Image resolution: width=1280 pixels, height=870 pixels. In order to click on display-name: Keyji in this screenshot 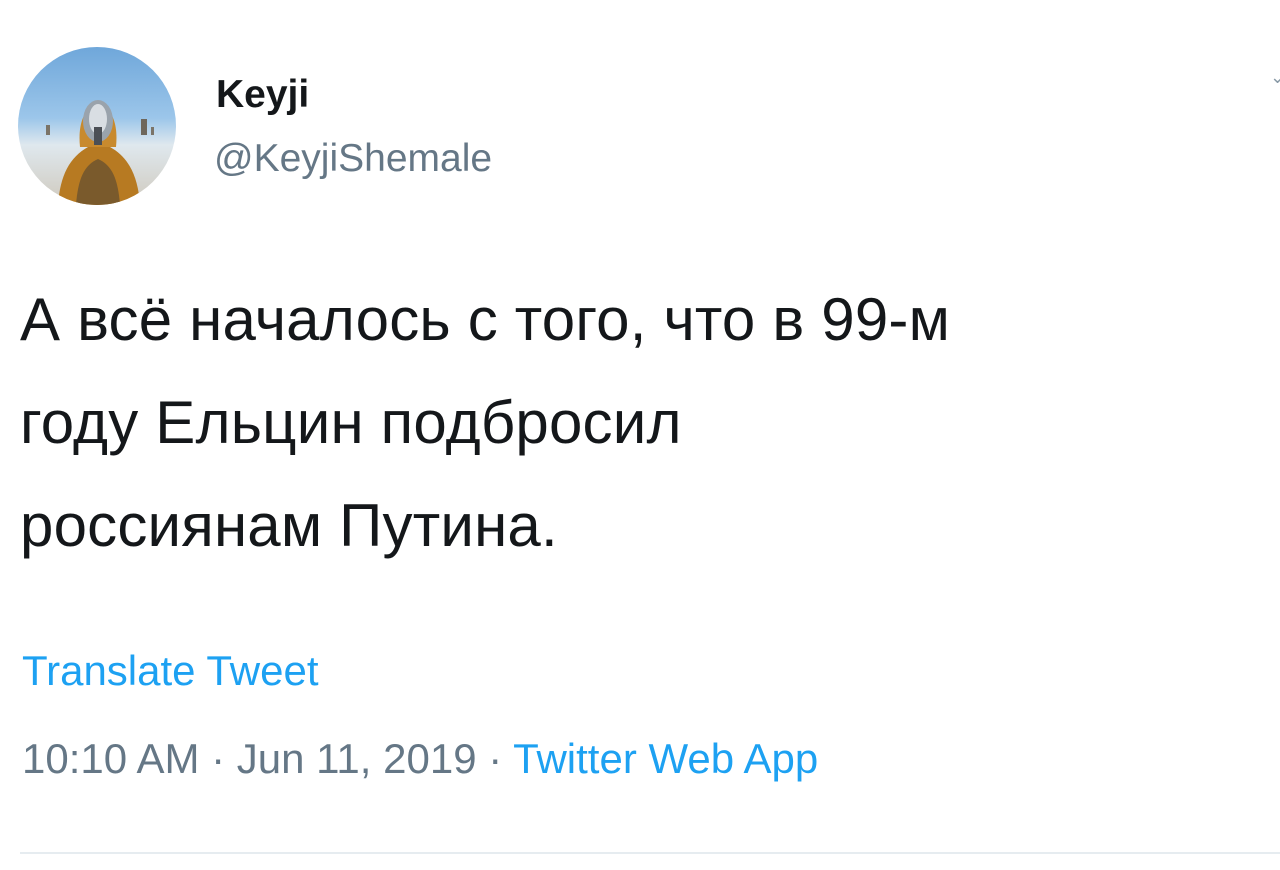, I will do `click(262, 95)`.